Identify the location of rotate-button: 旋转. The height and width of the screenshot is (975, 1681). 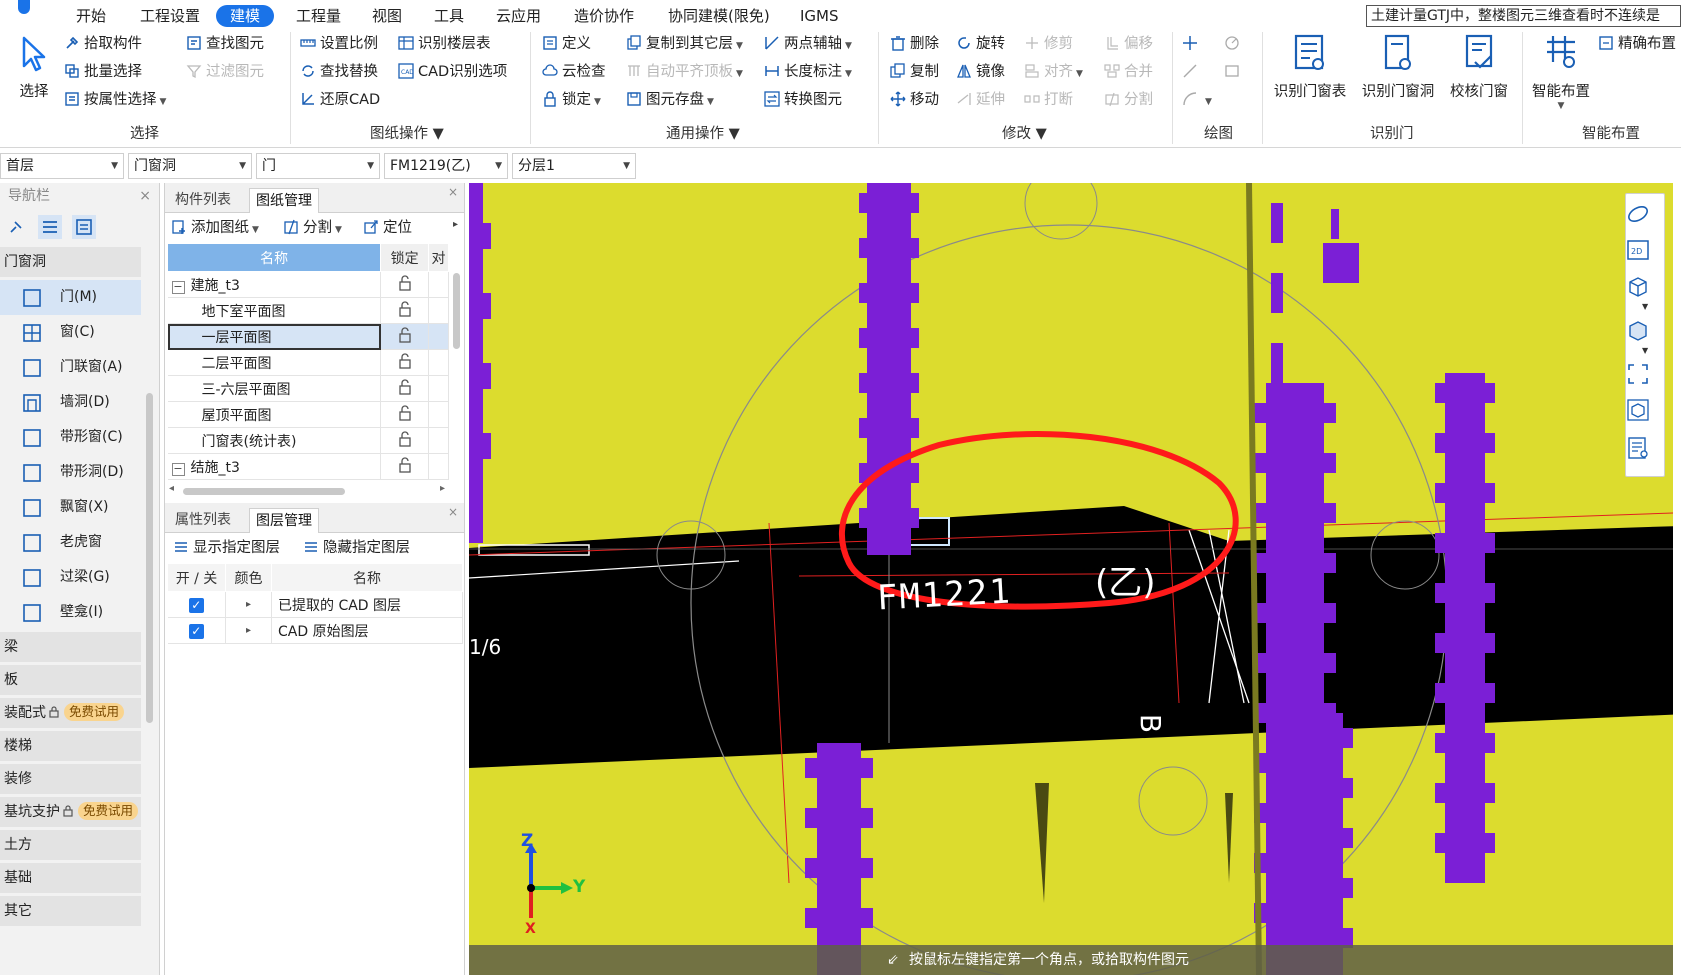
(980, 44).